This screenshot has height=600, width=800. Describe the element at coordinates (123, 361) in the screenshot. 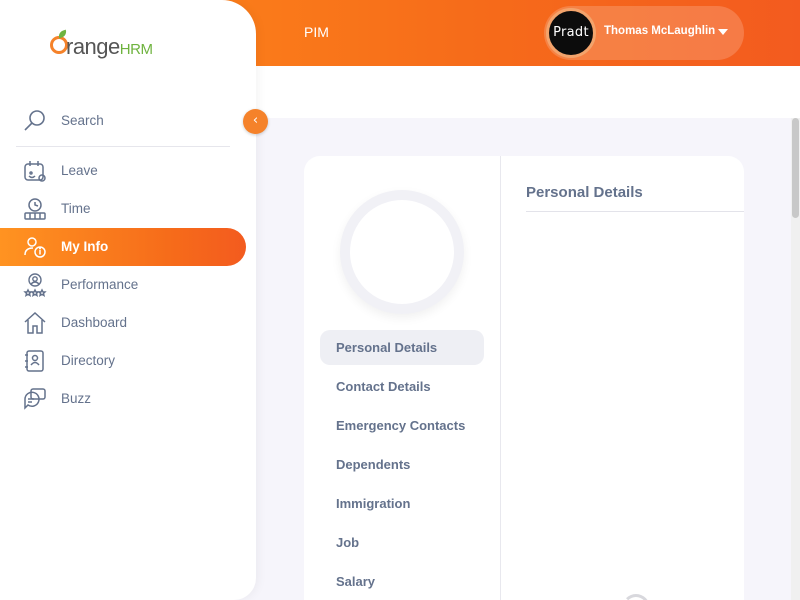

I see `sidebar-item-directory: Directory` at that location.